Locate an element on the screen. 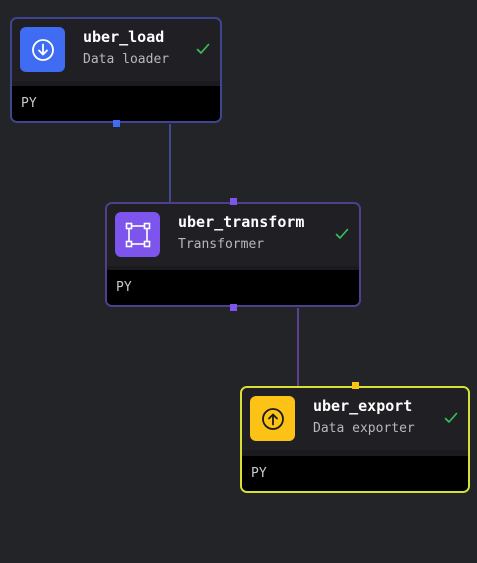  export-input-port is located at coordinates (355, 385).